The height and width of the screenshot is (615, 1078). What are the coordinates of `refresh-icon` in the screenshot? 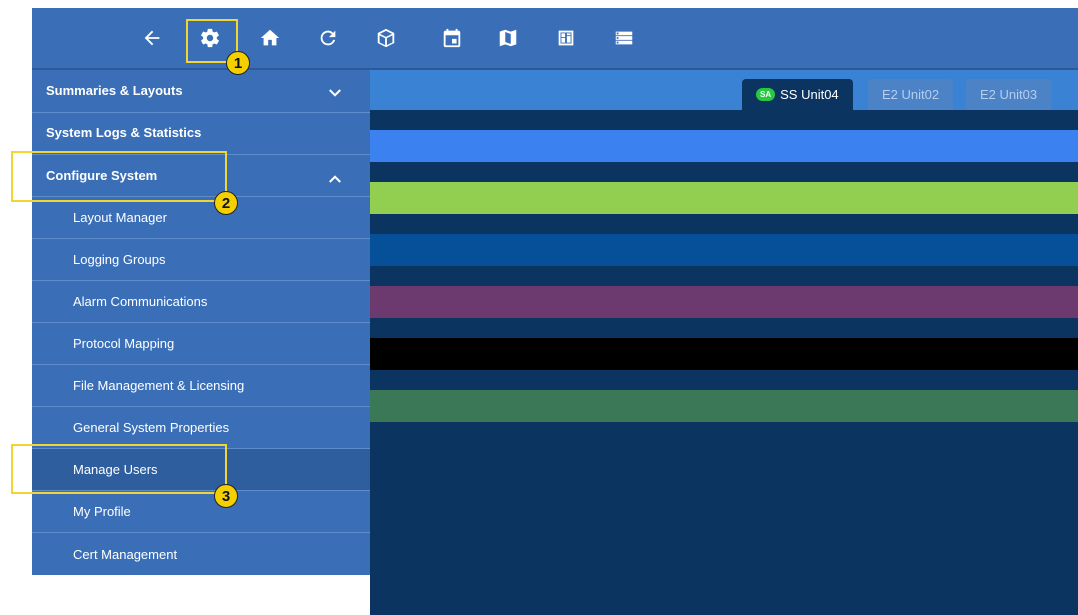 It's located at (328, 38).